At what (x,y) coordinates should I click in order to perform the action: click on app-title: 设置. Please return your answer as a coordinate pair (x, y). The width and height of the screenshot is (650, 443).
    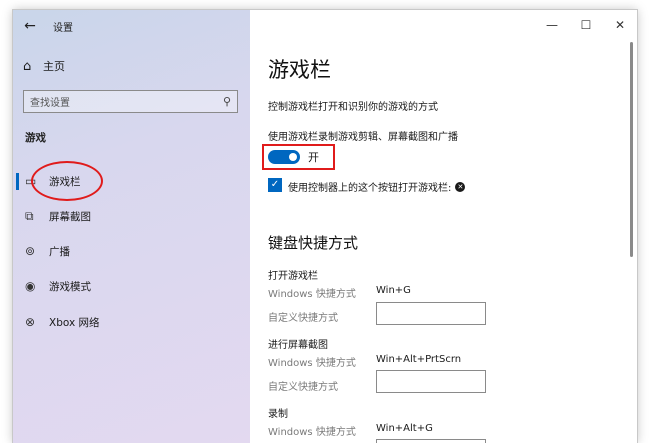
    Looking at the image, I should click on (63, 28).